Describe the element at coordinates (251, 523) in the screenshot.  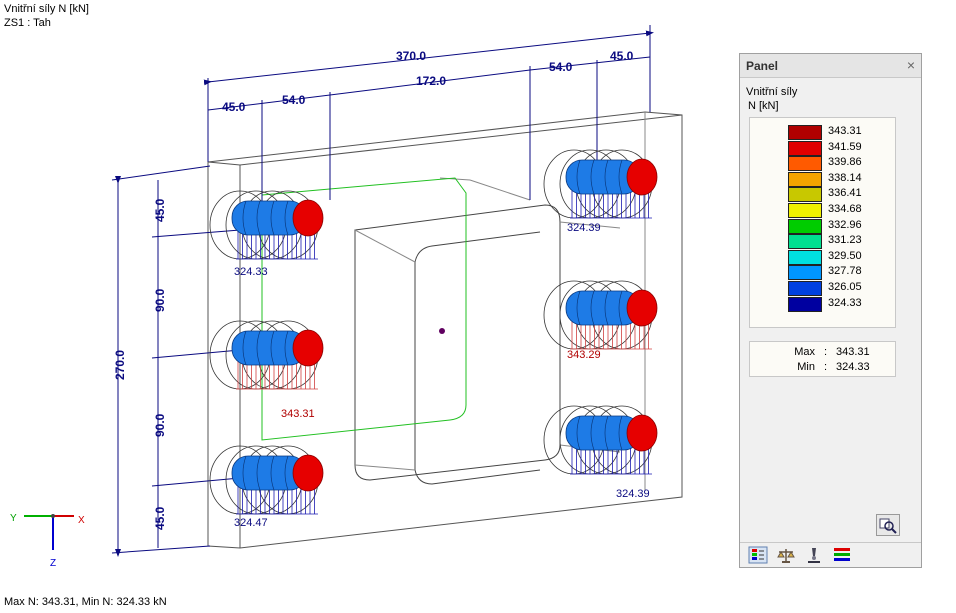
I see `bolt-label-bottom-left: 324.47` at that location.